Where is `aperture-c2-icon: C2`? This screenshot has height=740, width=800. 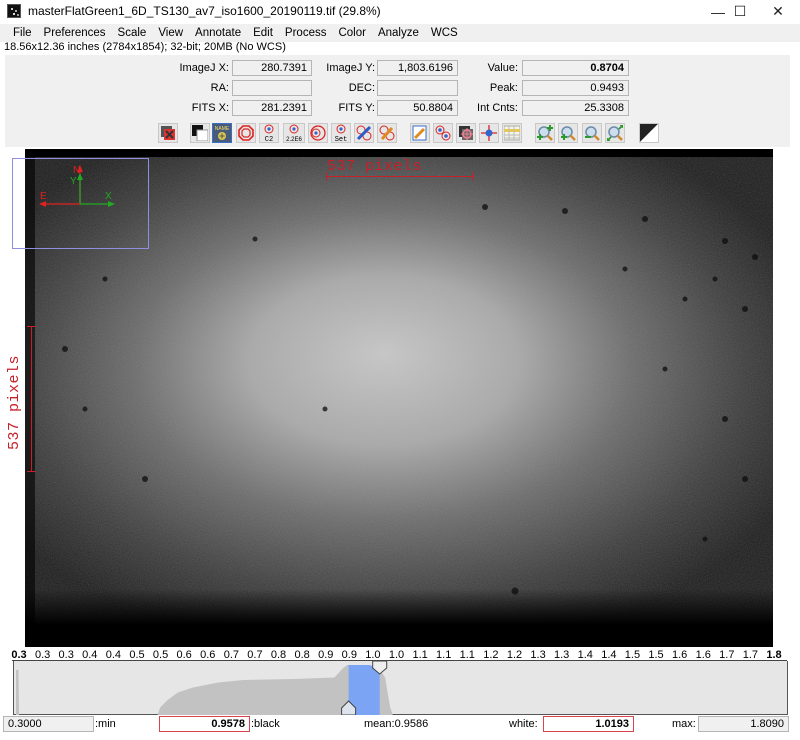
aperture-c2-icon: C2 is located at coordinates (269, 133).